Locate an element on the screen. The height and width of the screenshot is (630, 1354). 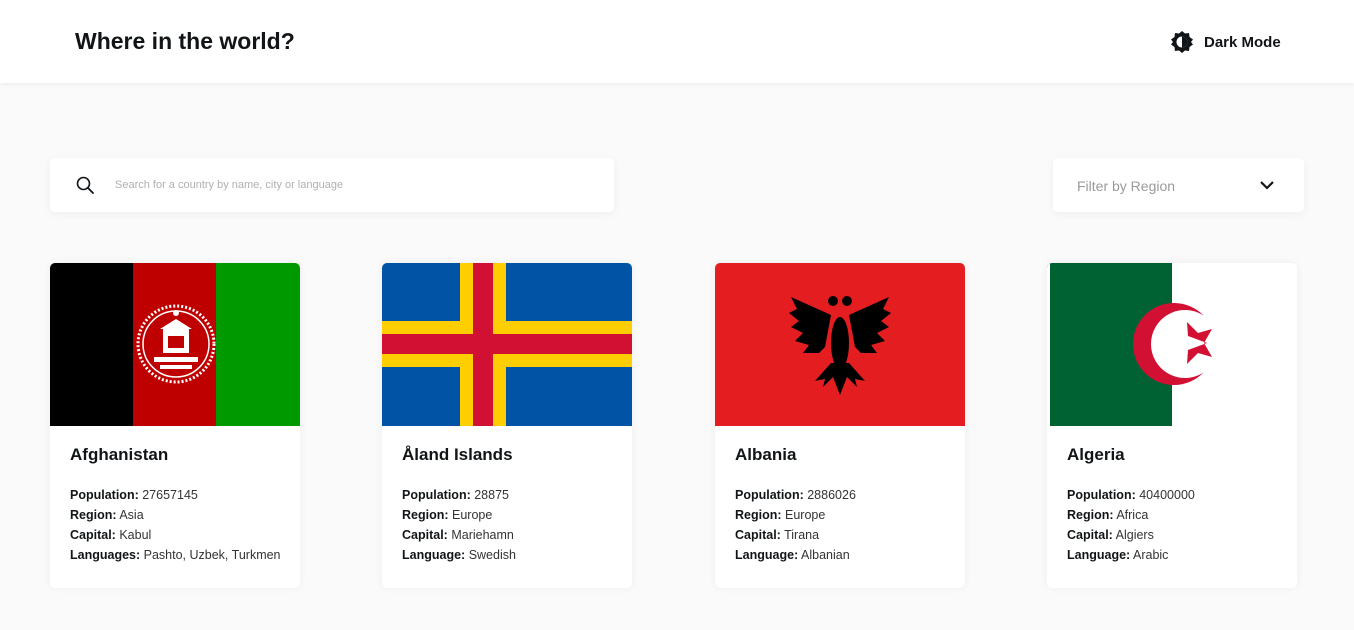
country-name: Algeria is located at coordinates (1096, 454).